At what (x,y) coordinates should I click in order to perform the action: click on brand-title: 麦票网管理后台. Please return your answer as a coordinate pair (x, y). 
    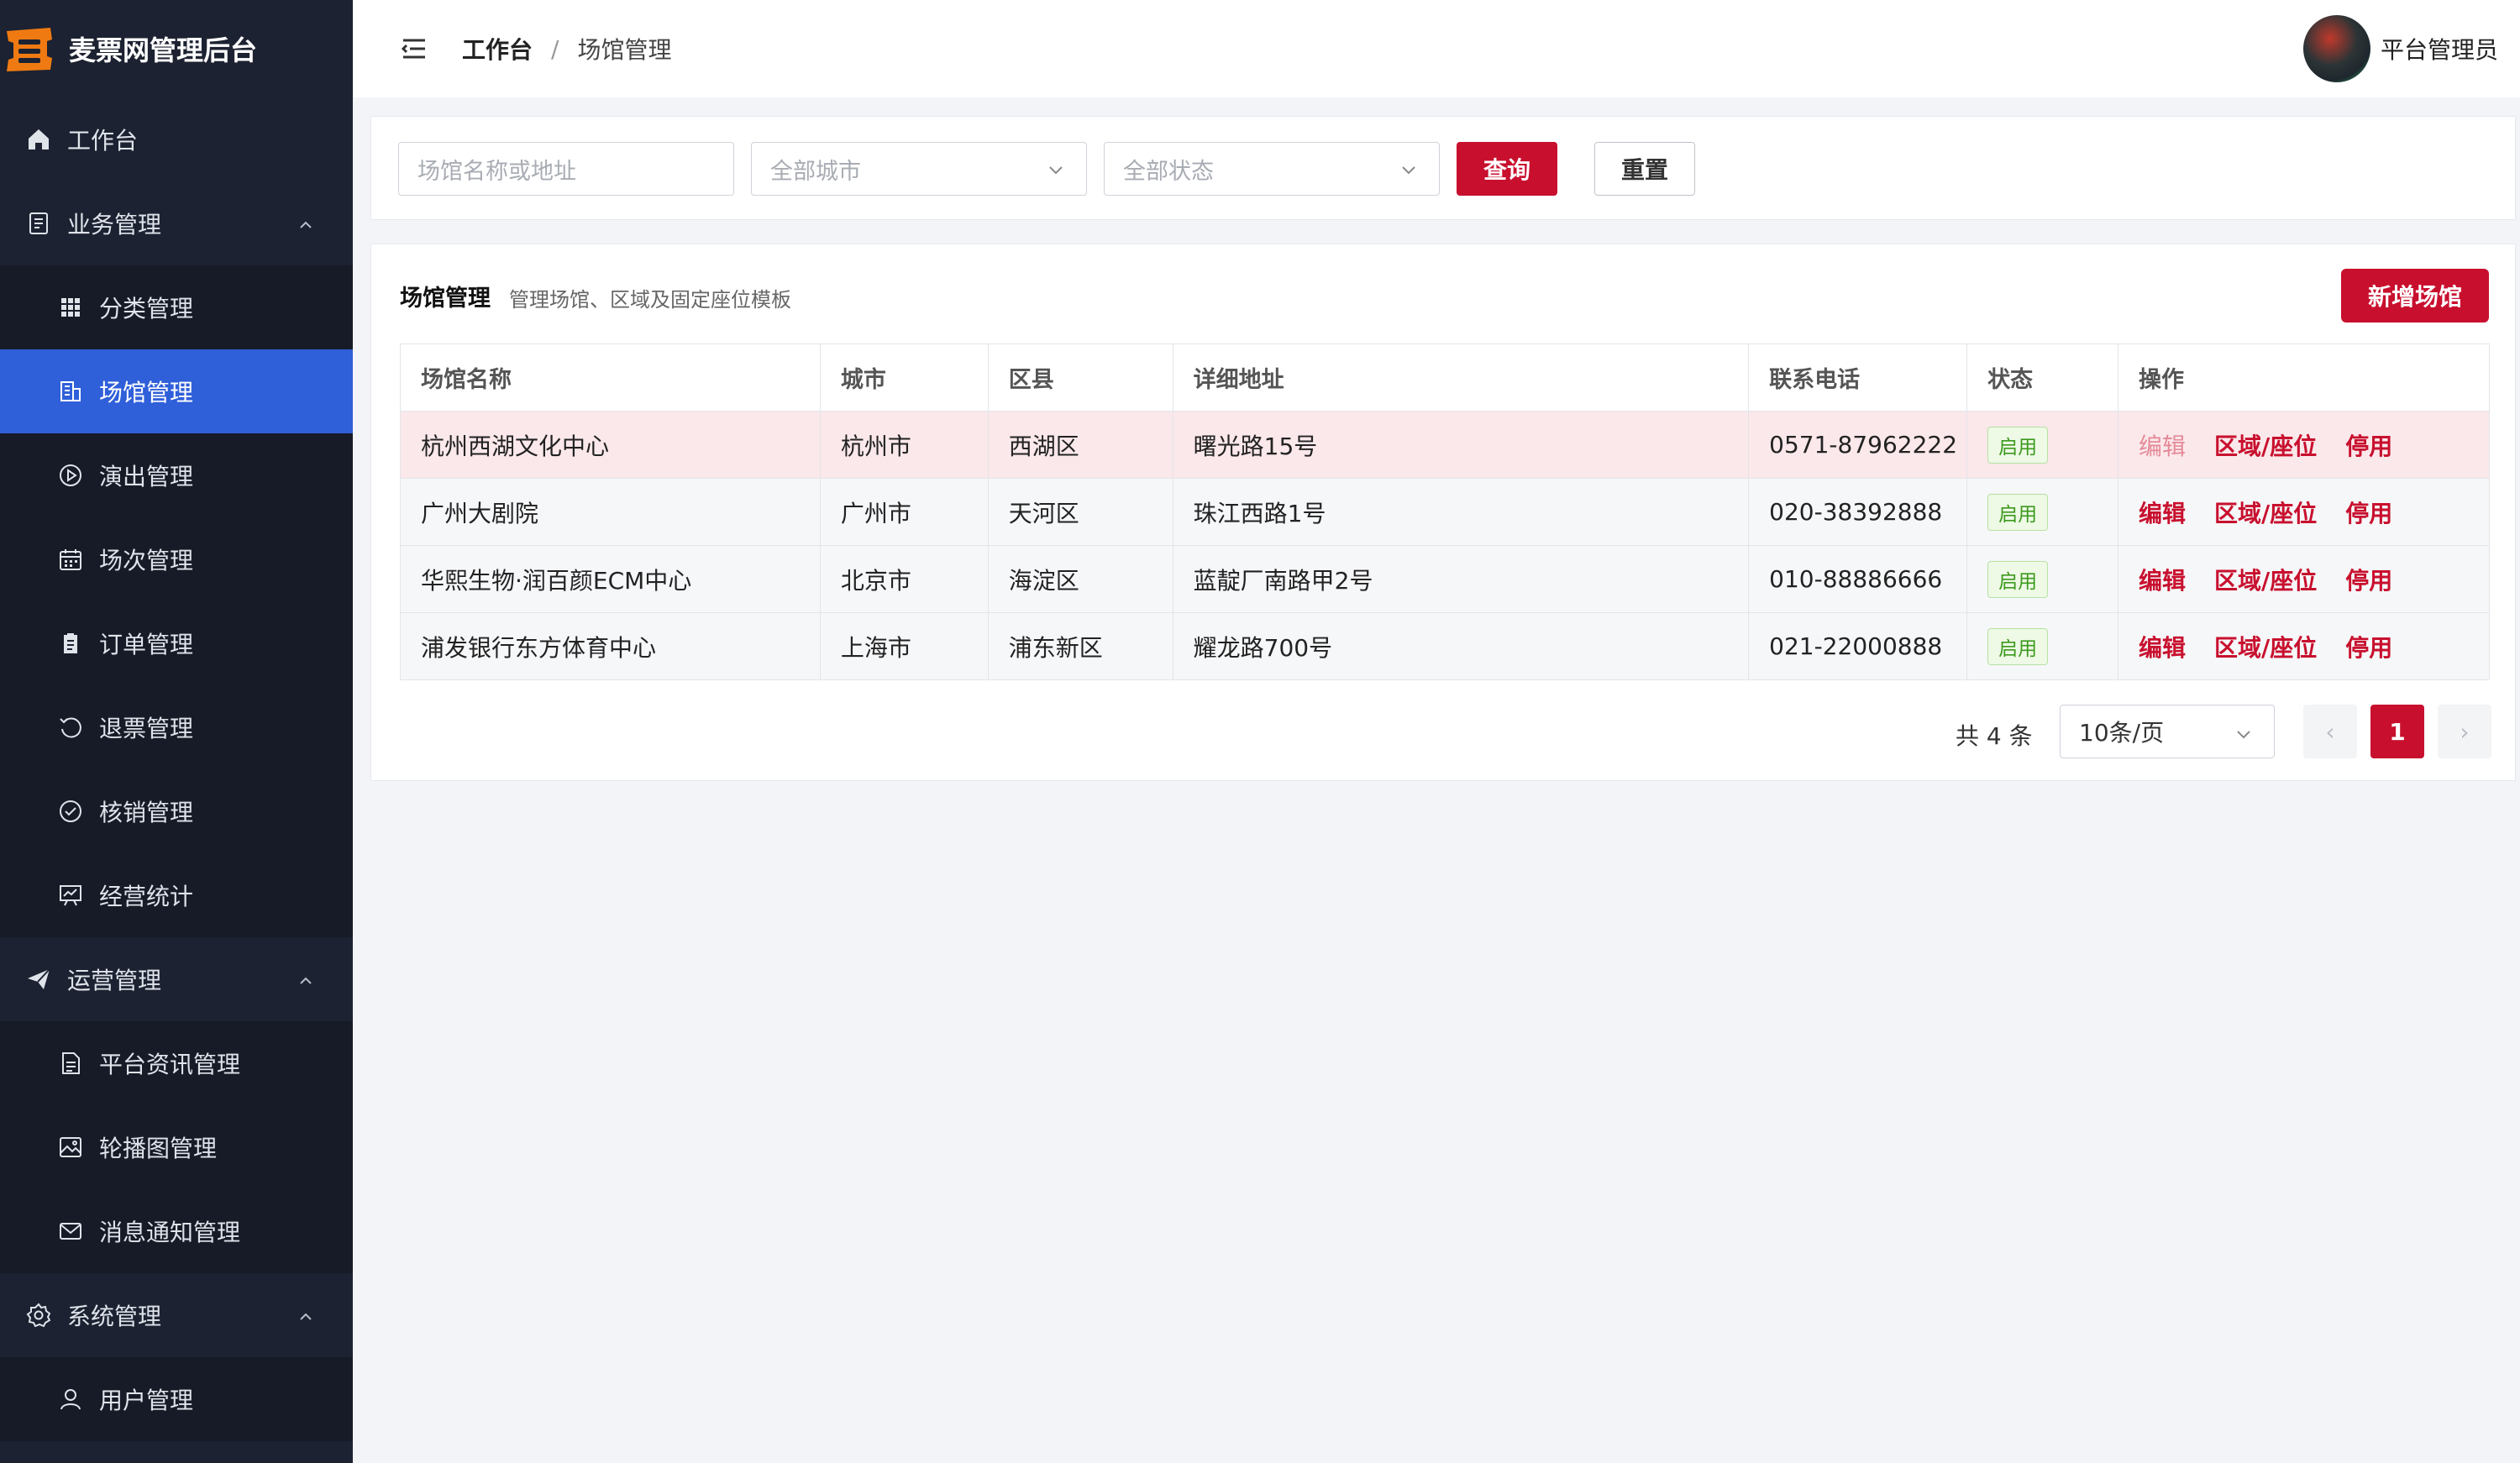
    Looking at the image, I should click on (163, 50).